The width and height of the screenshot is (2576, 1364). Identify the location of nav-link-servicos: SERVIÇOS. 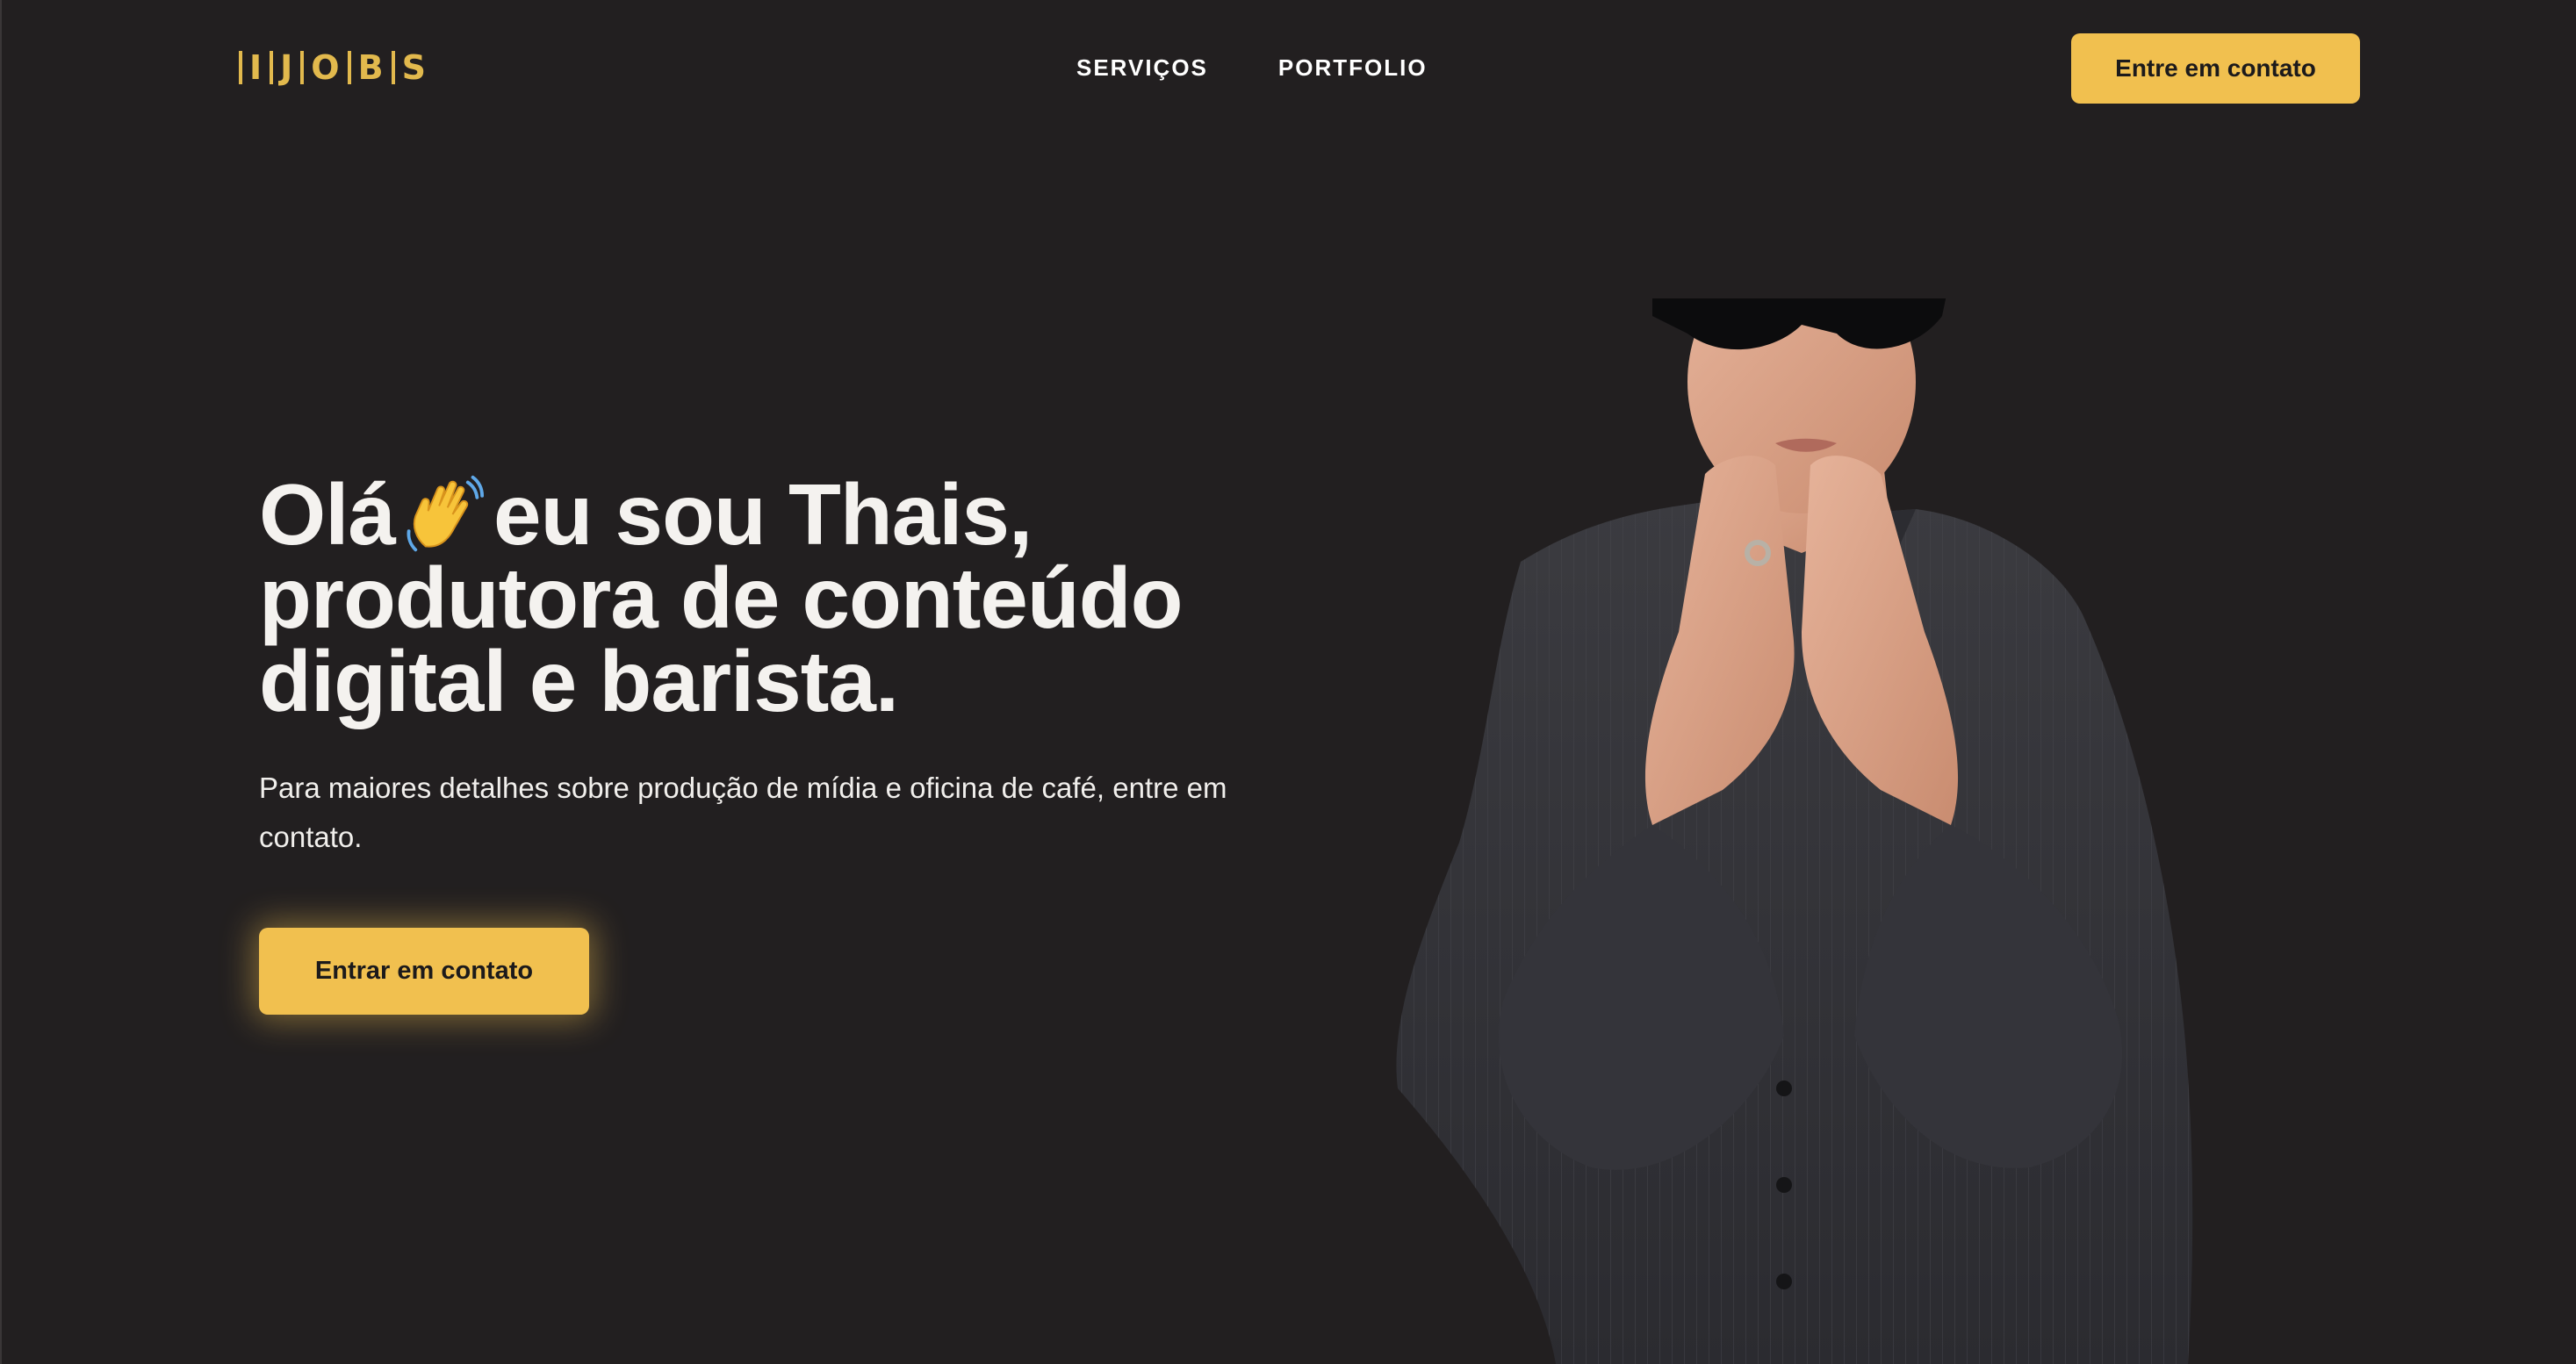
(1142, 67).